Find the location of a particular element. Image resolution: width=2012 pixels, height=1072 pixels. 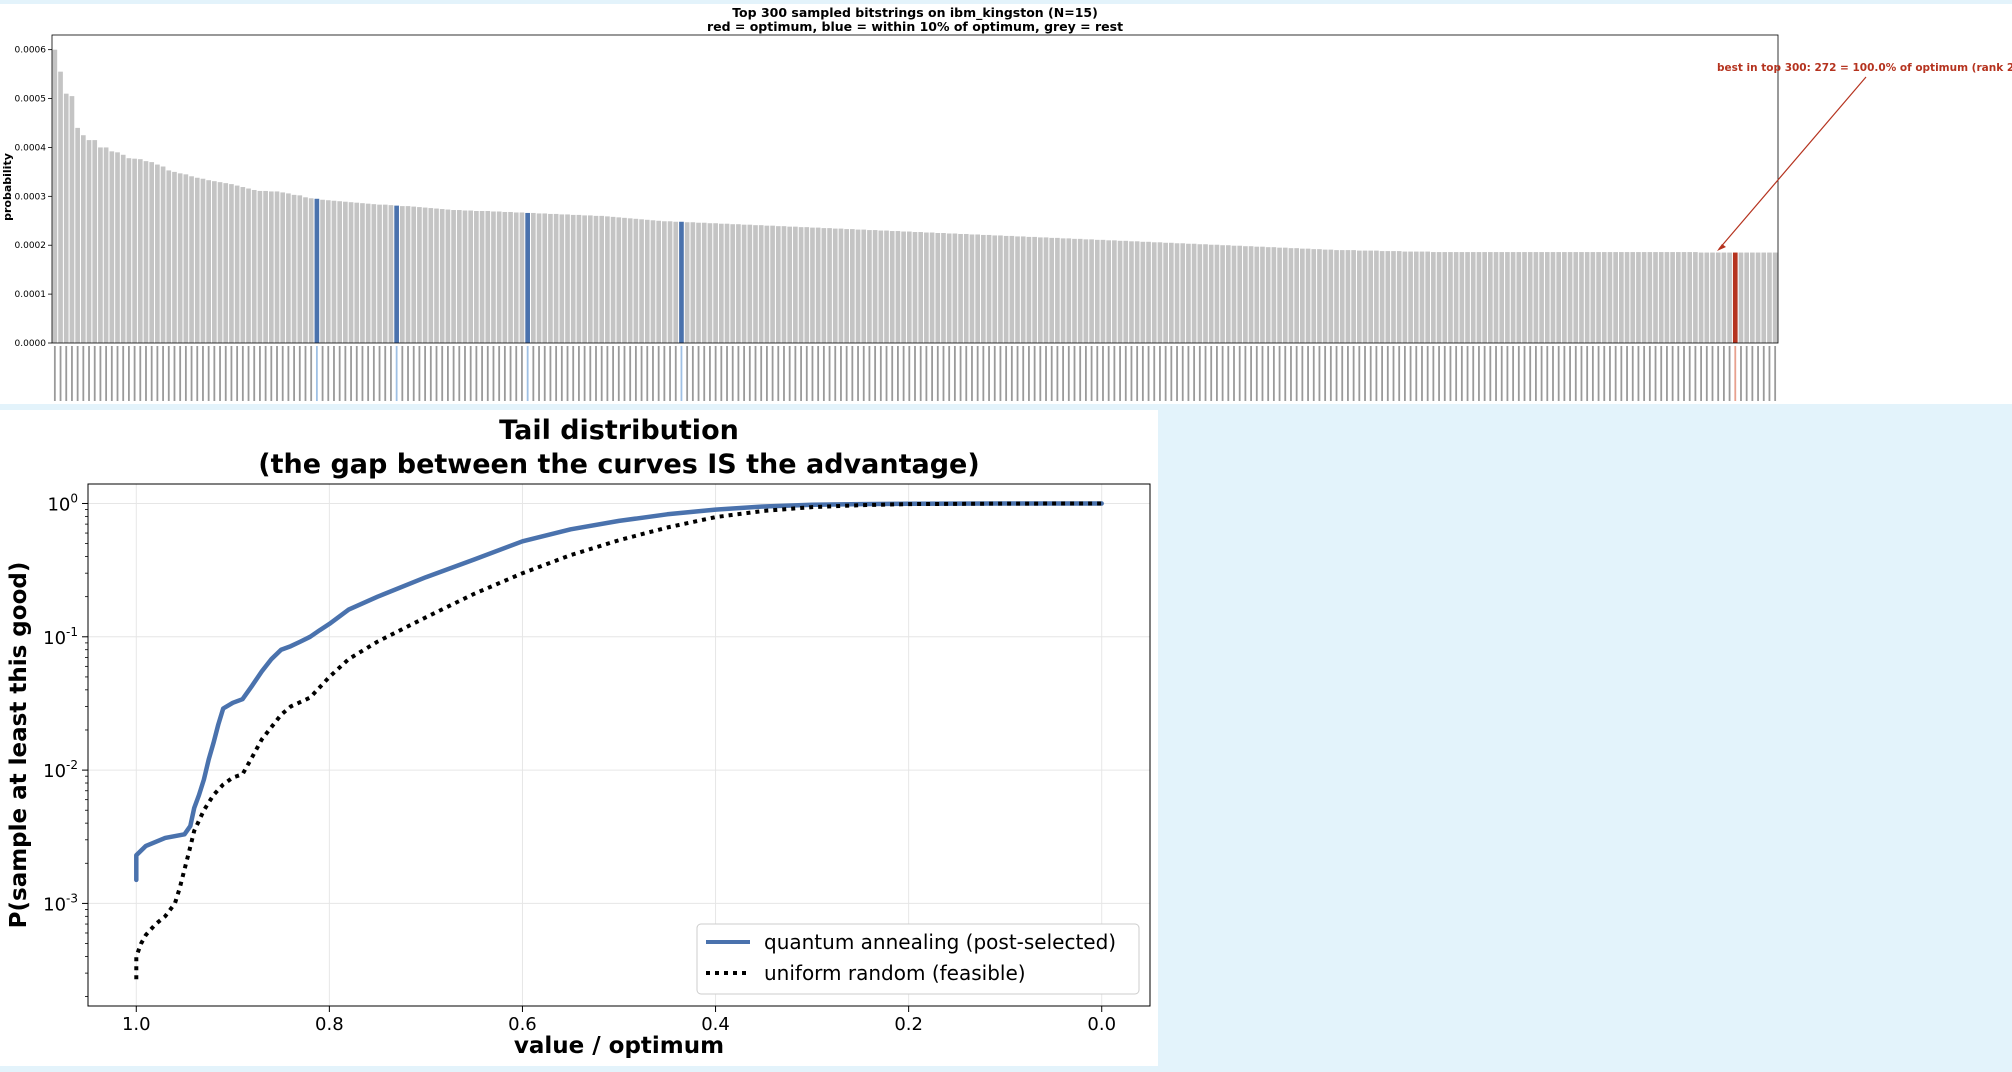

tail-x-tick-label: 0.6 is located at coordinates (522, 1024).